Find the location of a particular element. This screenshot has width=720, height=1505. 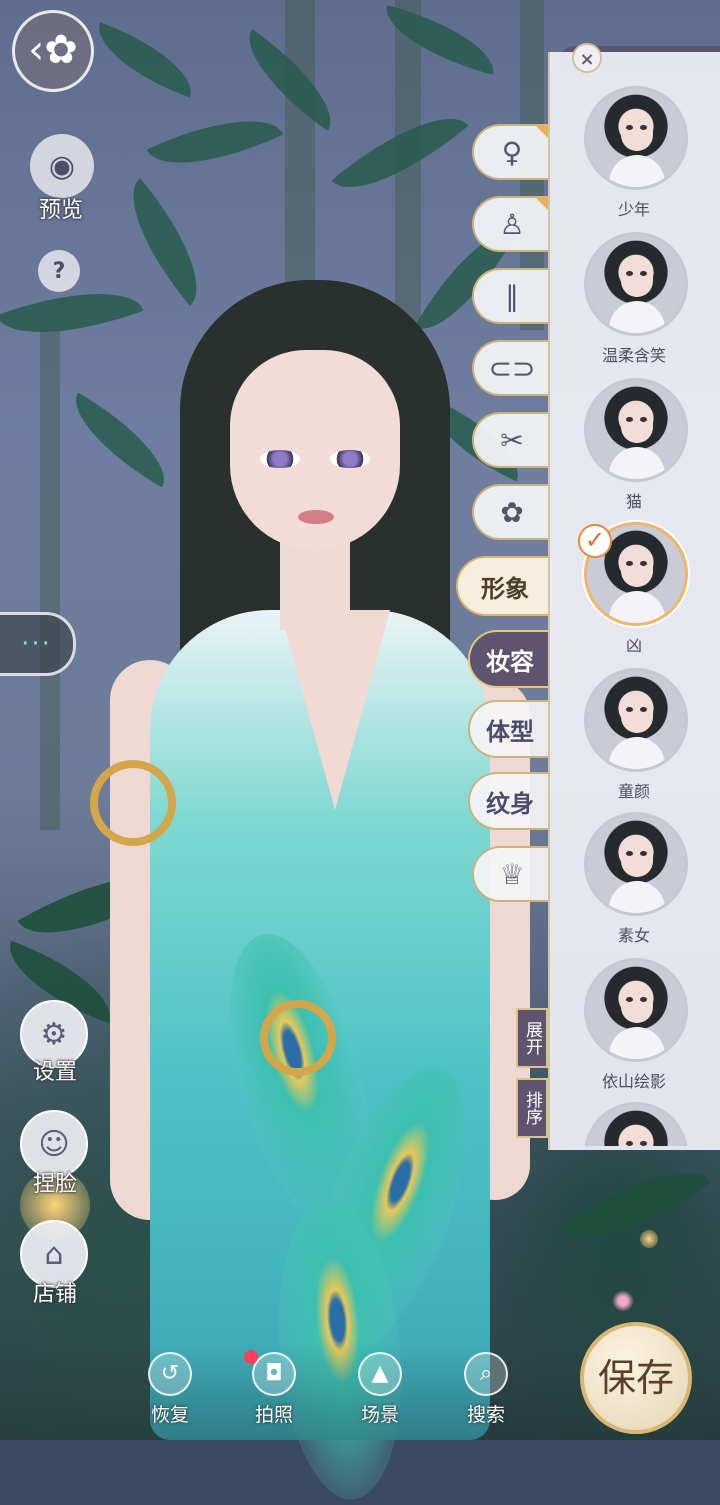

tattoo-label: 纹身 is located at coordinates (510, 803).